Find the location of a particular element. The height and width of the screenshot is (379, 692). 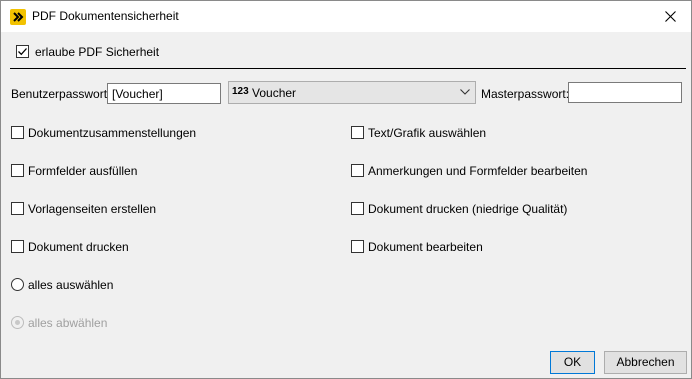

checkmark-icon is located at coordinates (22, 52).